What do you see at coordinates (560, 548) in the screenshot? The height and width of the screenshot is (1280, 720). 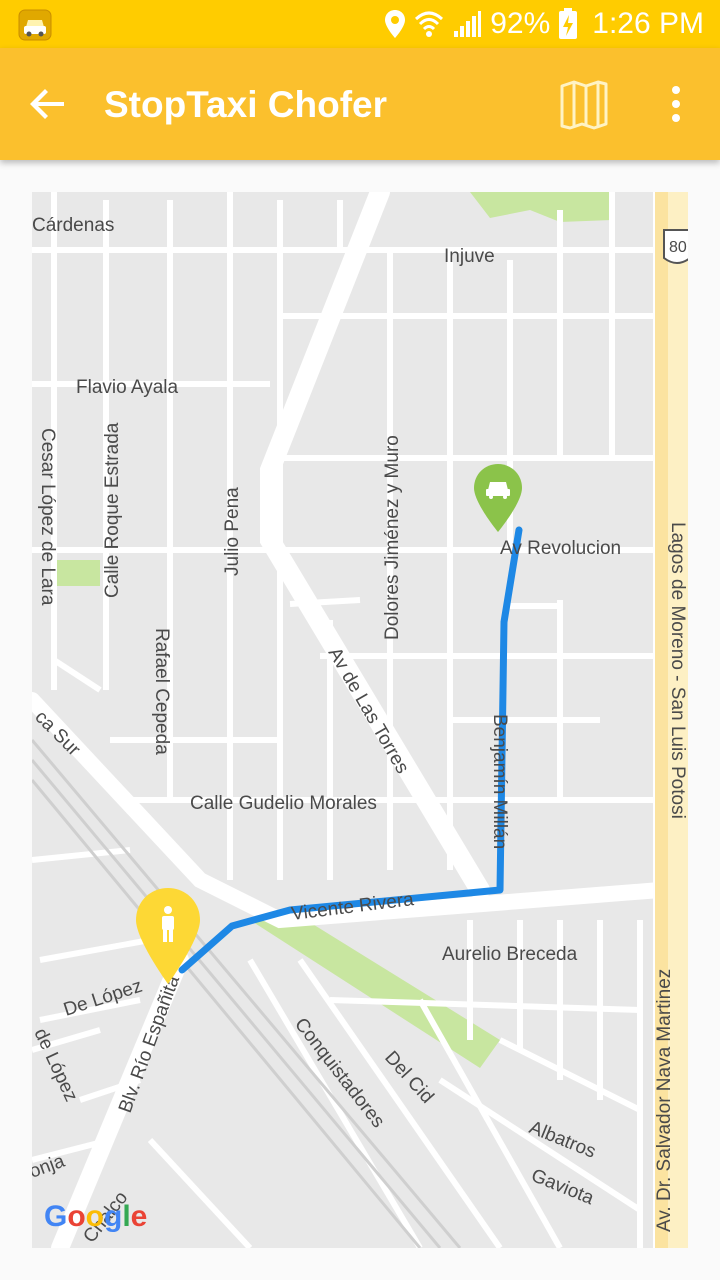 I see `street-label: Av Revolucion` at bounding box center [560, 548].